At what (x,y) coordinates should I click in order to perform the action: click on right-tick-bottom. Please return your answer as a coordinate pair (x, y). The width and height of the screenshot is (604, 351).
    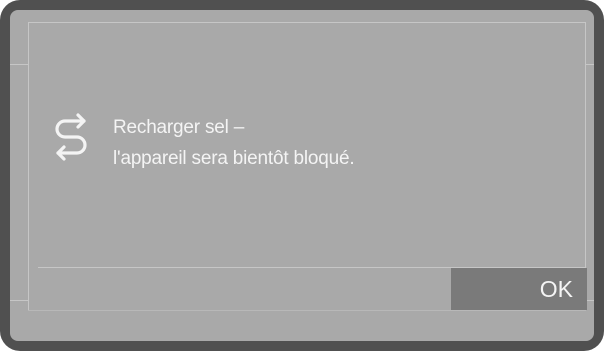
    Looking at the image, I should click on (590, 300).